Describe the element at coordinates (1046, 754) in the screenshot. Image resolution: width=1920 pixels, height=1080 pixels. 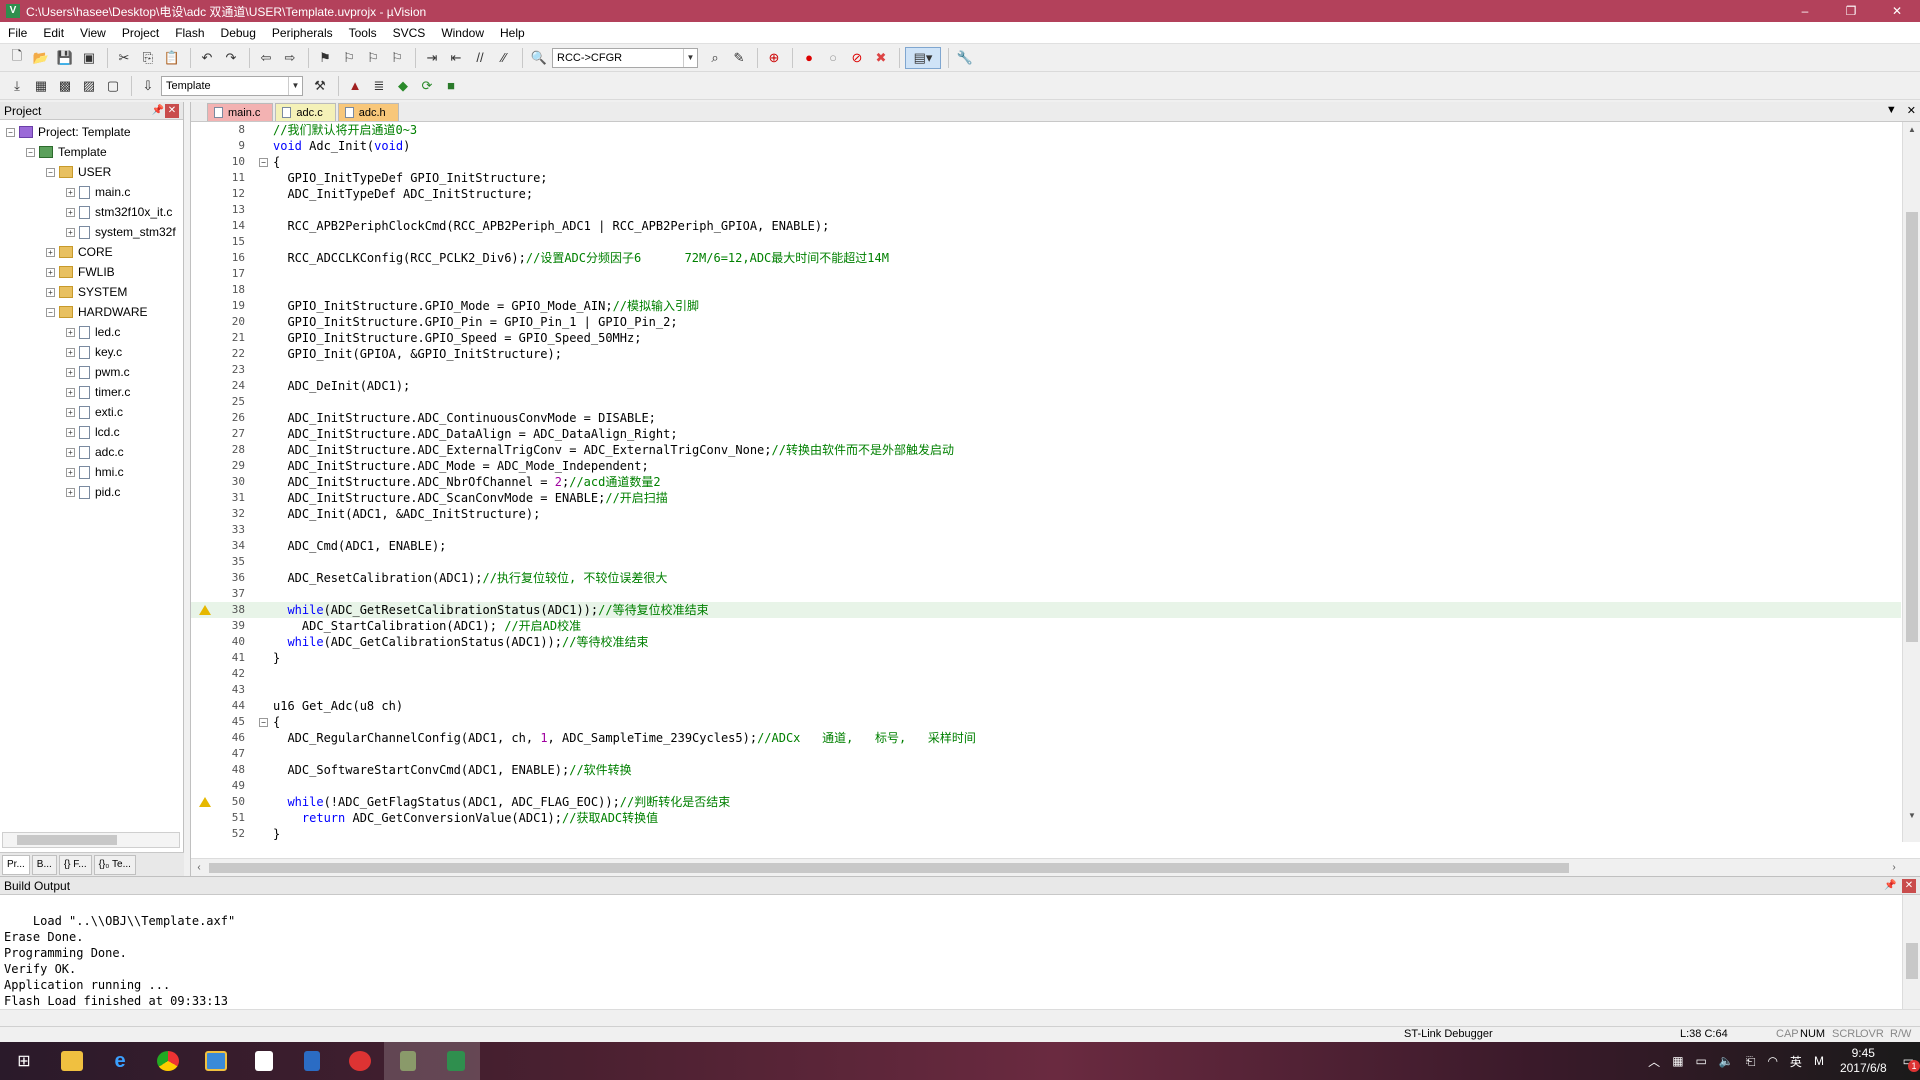
I see `code-line: 47` at that location.